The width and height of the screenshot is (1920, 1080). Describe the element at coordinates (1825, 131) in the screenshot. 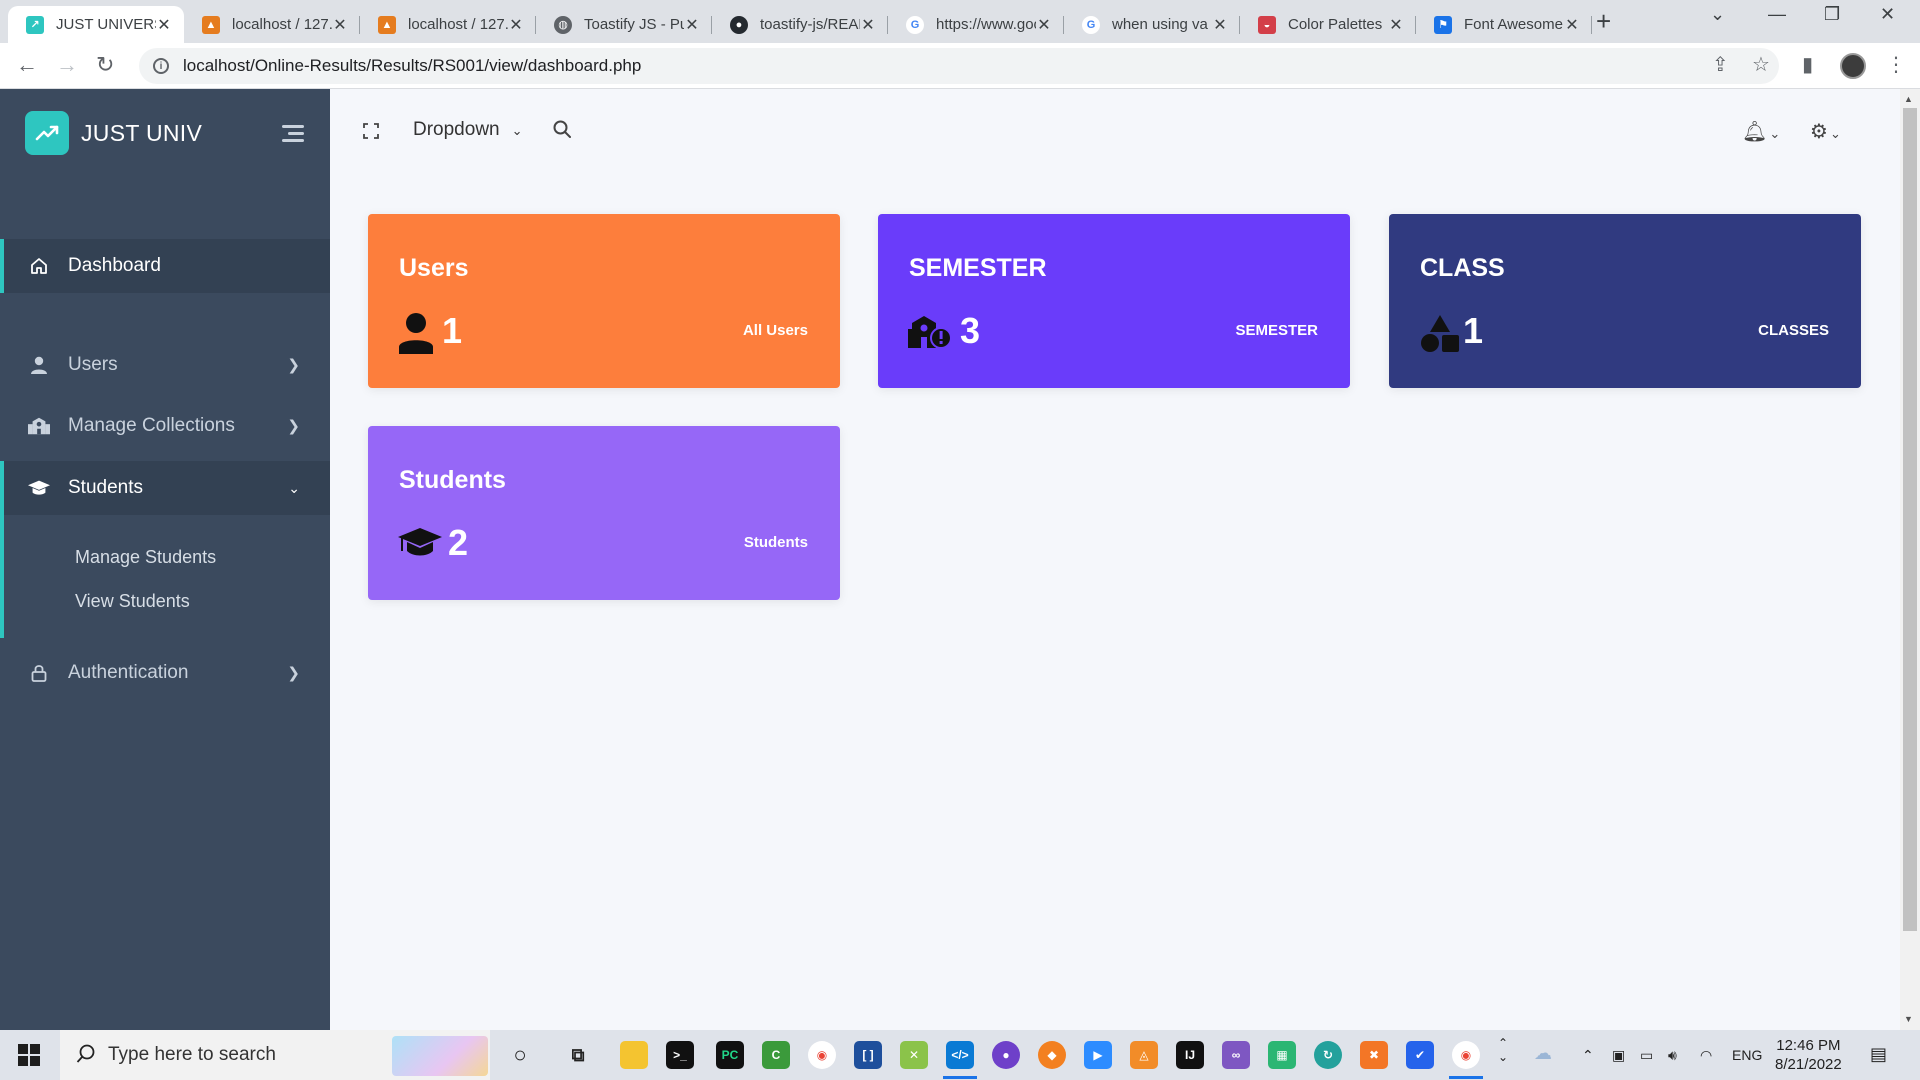

I see `gear-icon: ⚙ ⌄` at that location.